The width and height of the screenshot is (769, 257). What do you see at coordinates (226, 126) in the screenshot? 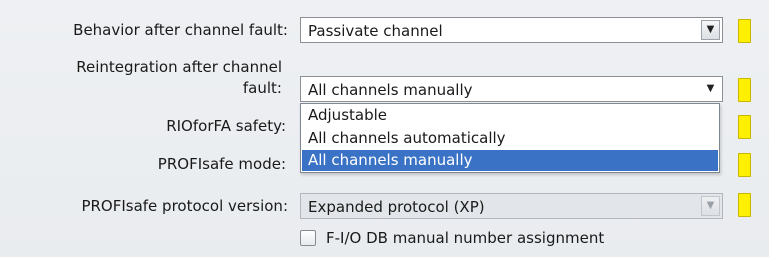
I see `rioforfa-safety-label: RIOforFA safety:` at bounding box center [226, 126].